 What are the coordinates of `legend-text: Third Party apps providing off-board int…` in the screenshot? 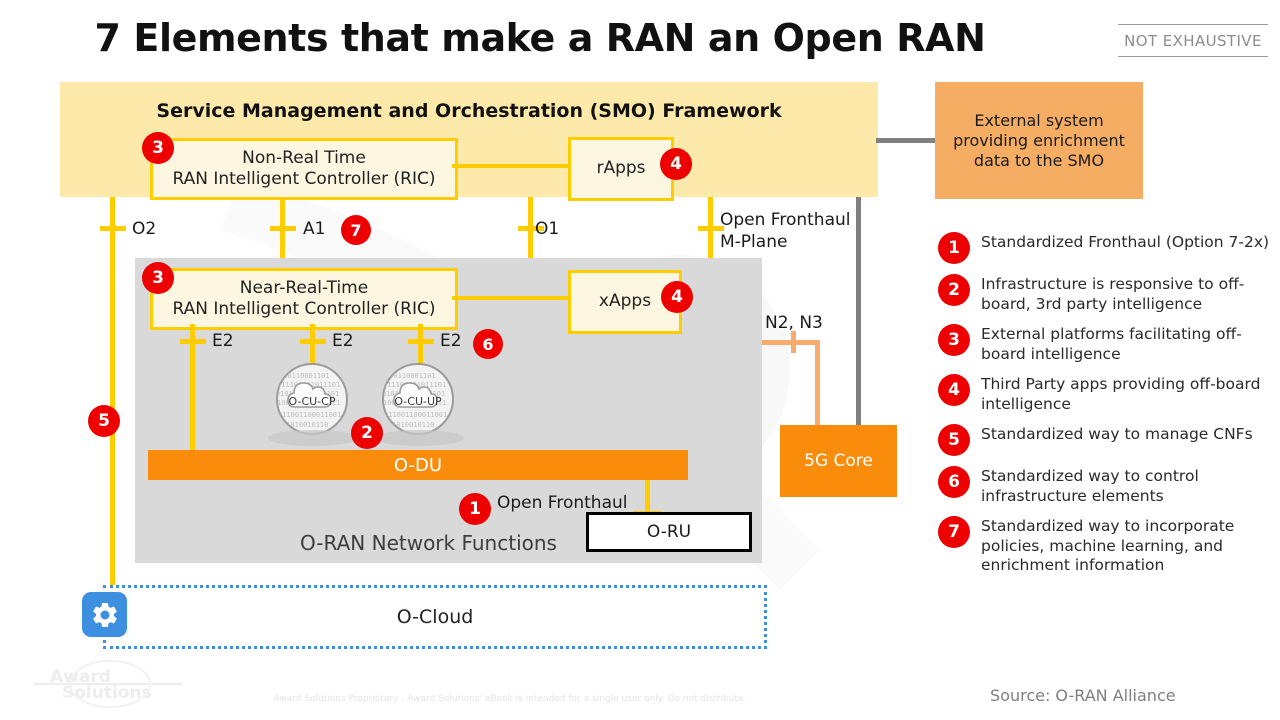 It's located at (1121, 394).